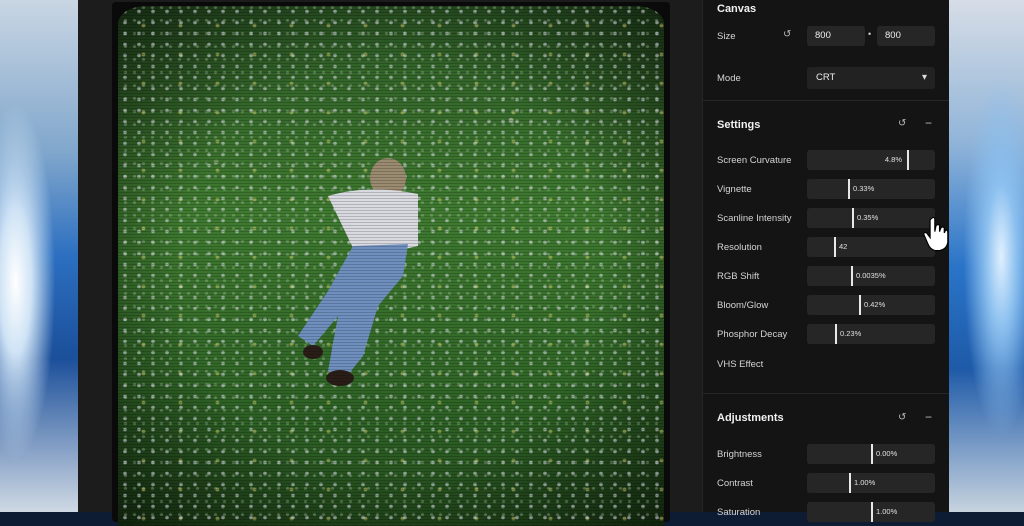 The height and width of the screenshot is (526, 1024). What do you see at coordinates (864, 188) in the screenshot?
I see `slider-value: 0.33%` at bounding box center [864, 188].